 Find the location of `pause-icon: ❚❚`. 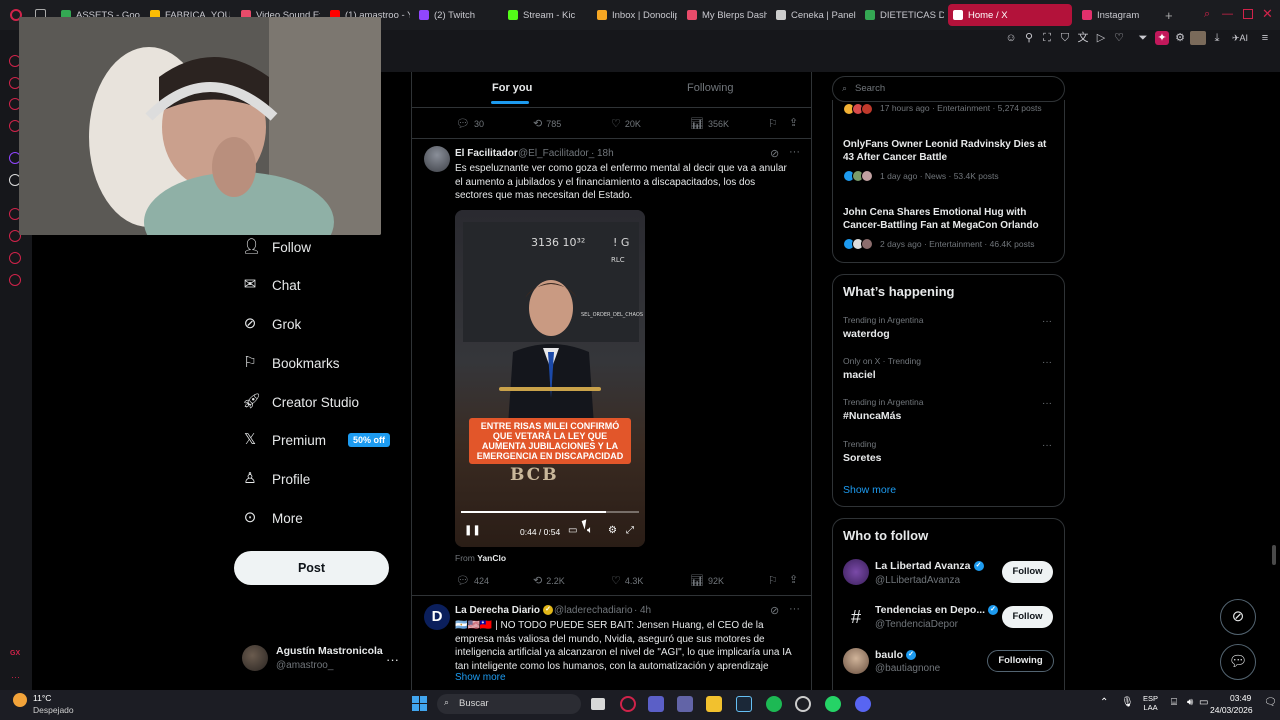

pause-icon: ❚❚ is located at coordinates (472, 530).